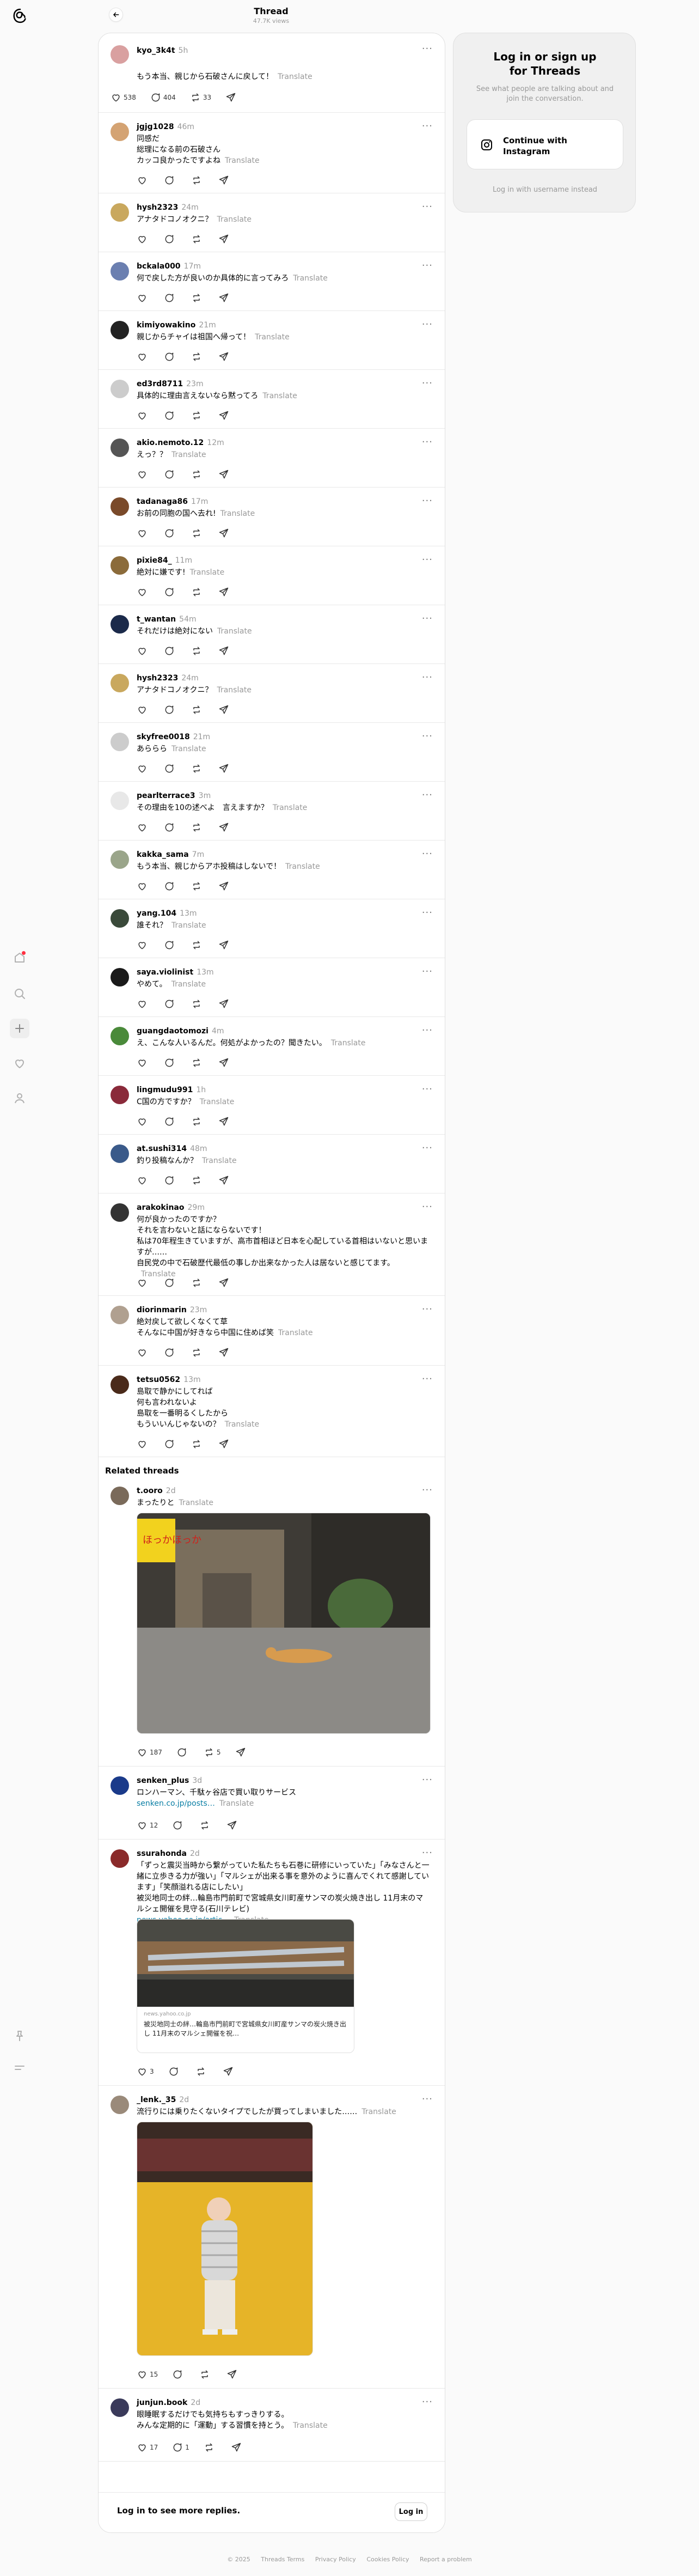 The height and width of the screenshot is (2576, 699). What do you see at coordinates (272, 459) in the screenshot?
I see `reply-post: akio.nemoto.12 12m ··· えっ？？ Translate` at bounding box center [272, 459].